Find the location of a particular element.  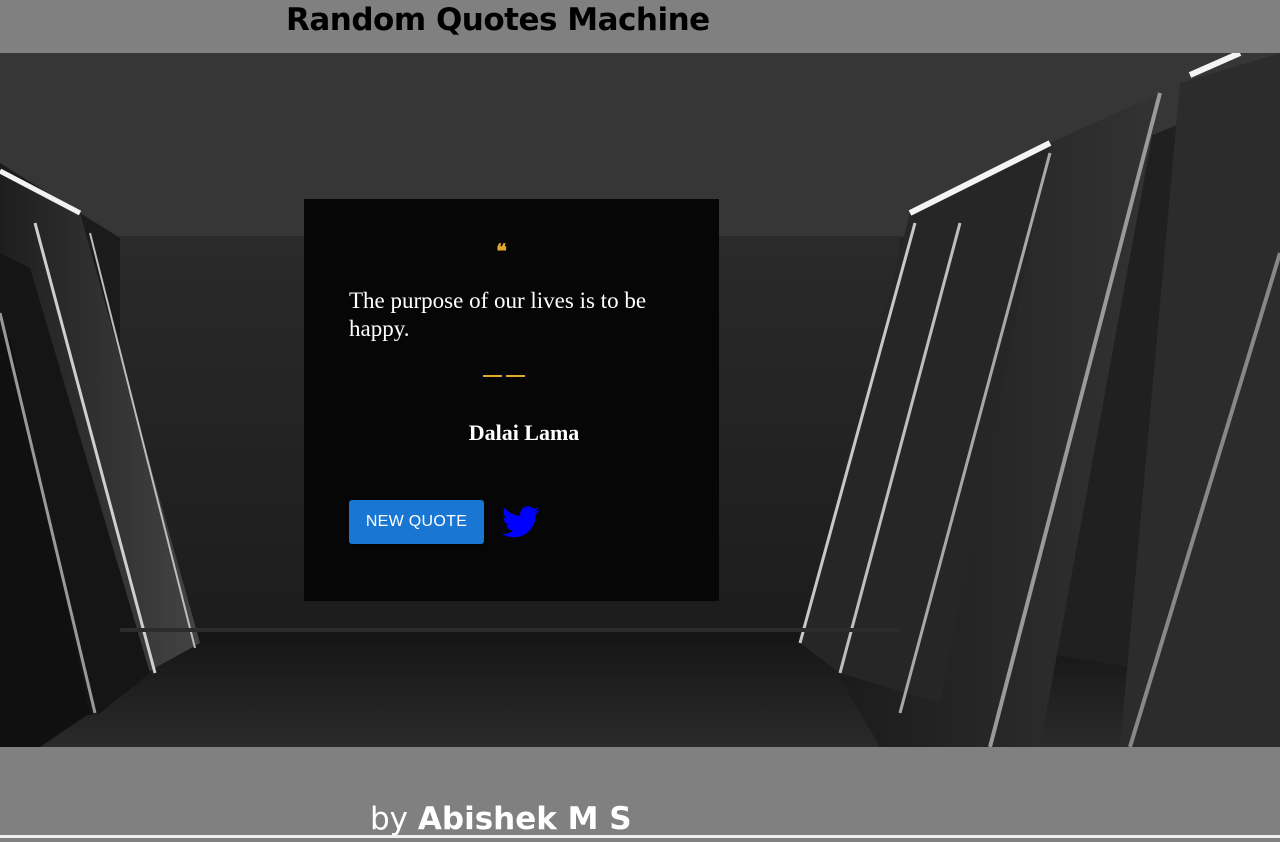

author-name: Abishek M S is located at coordinates (524, 819).